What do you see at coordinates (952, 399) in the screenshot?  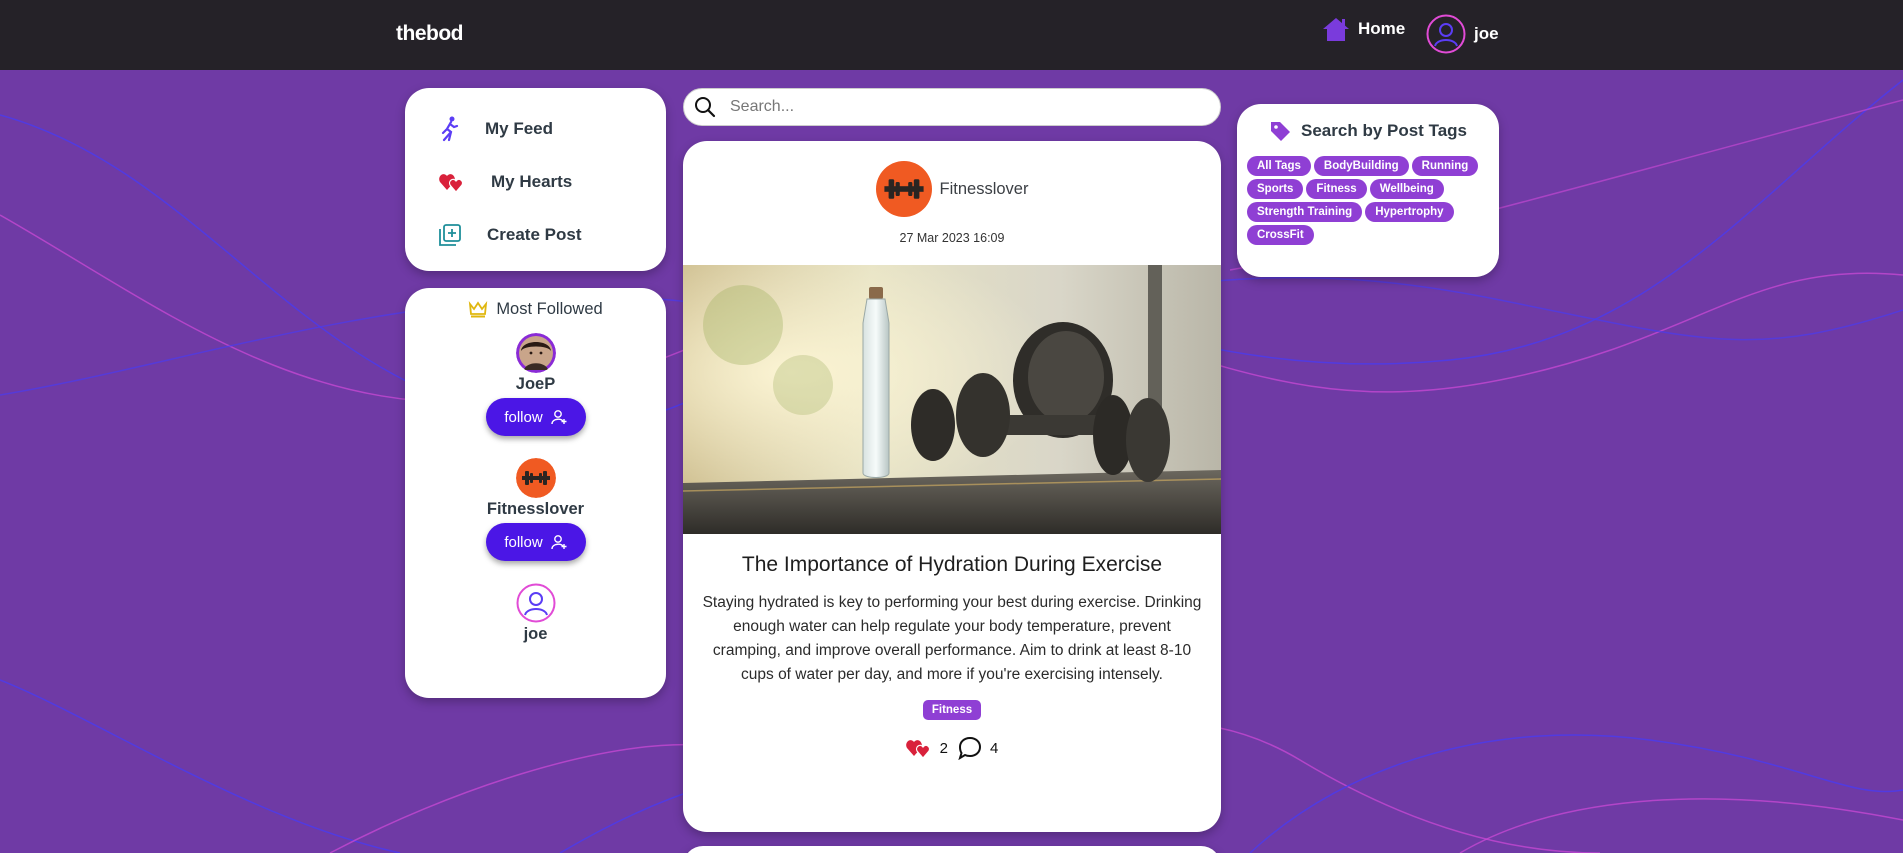 I see `post-image` at bounding box center [952, 399].